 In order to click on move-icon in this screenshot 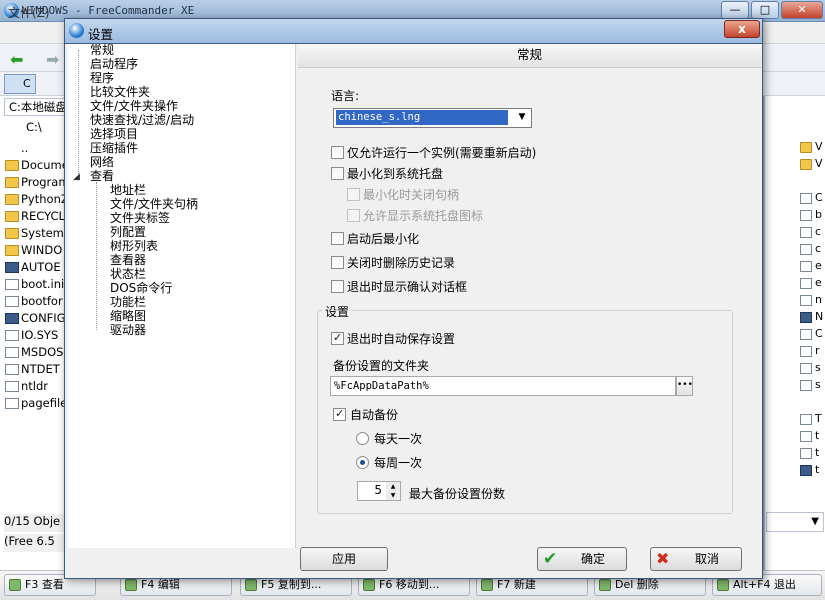, I will do `click(369, 585)`.